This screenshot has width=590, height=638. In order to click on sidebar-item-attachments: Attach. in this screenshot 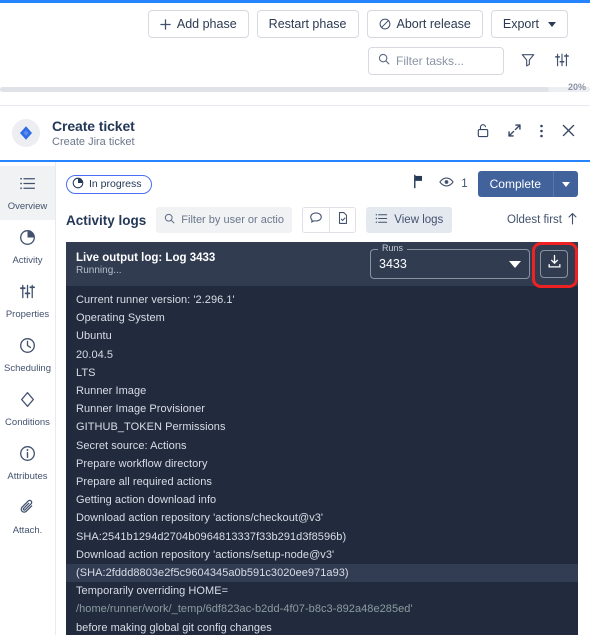, I will do `click(27, 517)`.